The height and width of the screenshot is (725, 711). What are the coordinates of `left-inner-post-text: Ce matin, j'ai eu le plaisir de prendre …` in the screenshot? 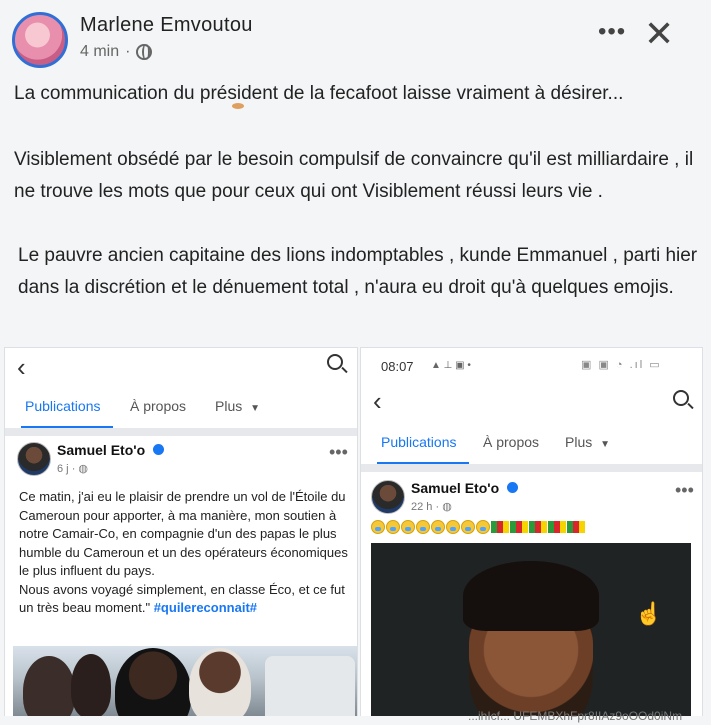 It's located at (184, 553).